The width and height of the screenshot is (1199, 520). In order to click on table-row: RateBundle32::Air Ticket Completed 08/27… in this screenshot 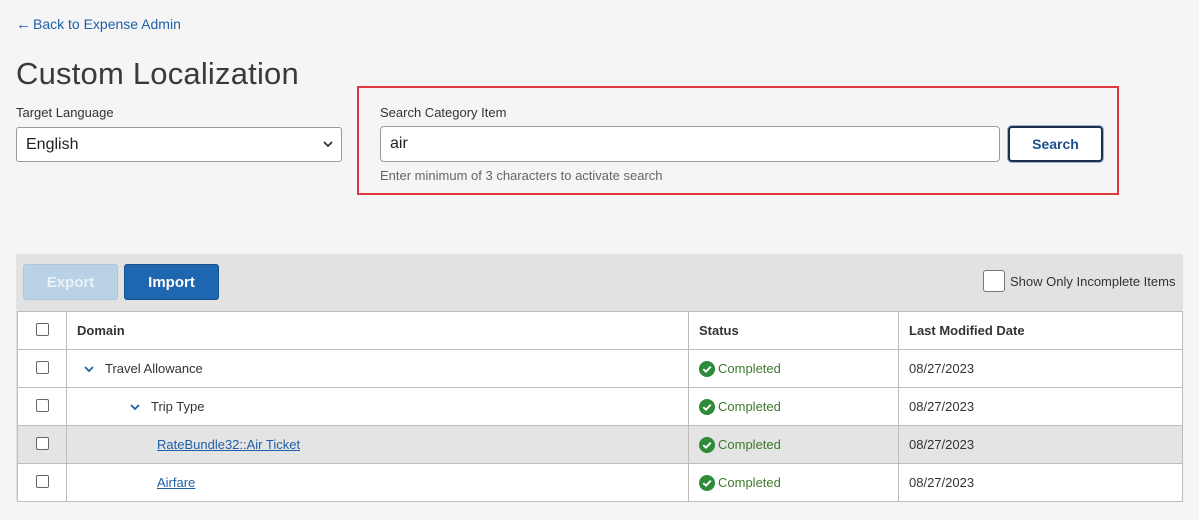, I will do `click(600, 444)`.